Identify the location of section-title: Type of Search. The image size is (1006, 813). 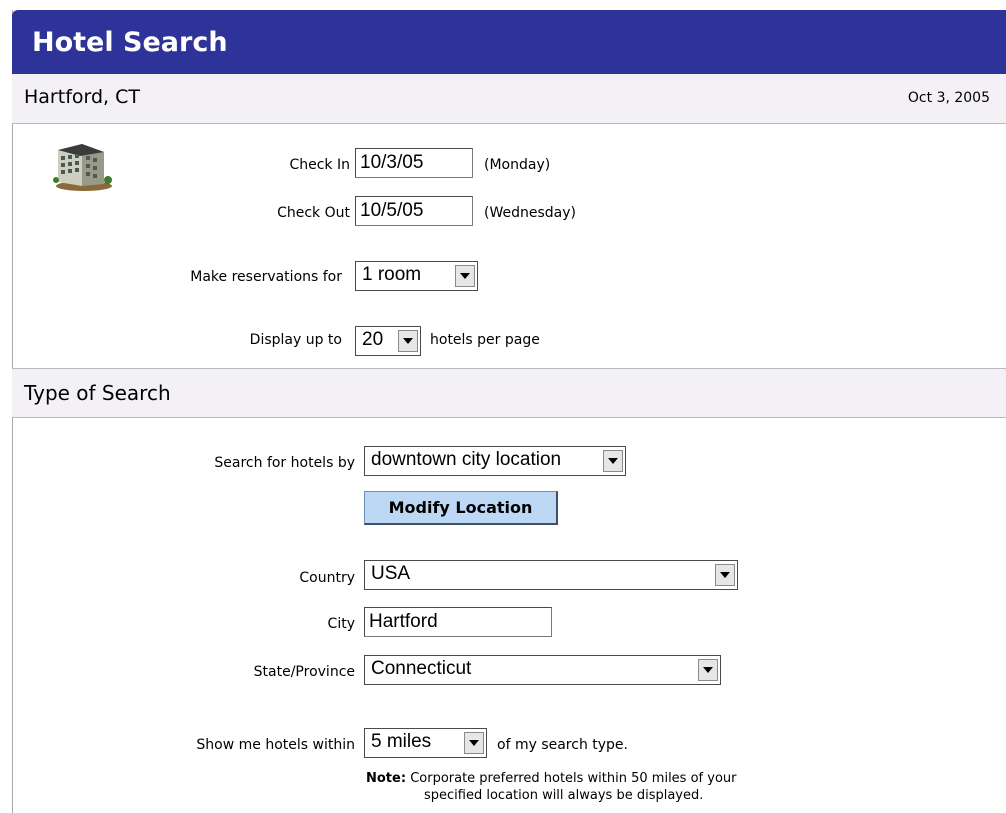
(97, 393).